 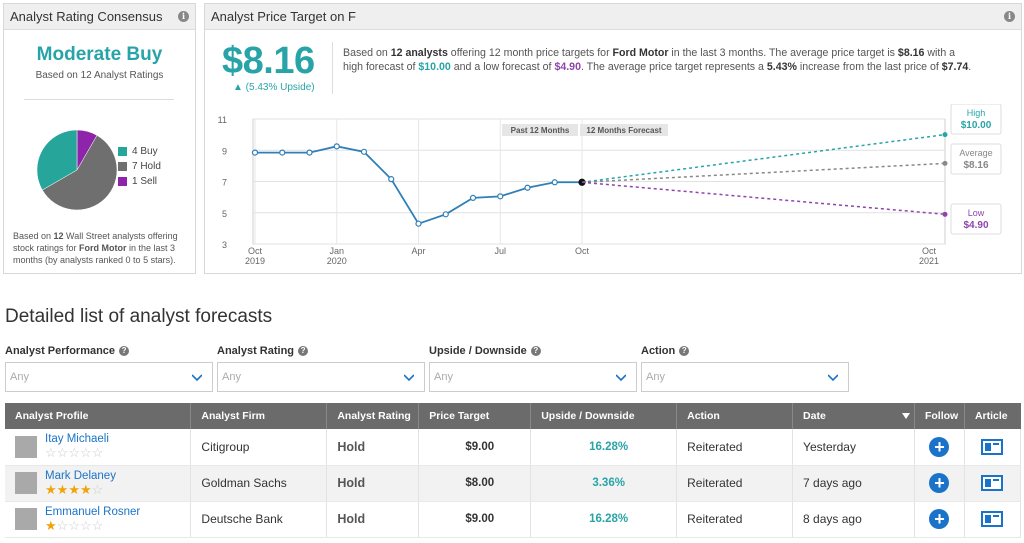 I want to click on col-price-target: Price Target, so click(x=475, y=416).